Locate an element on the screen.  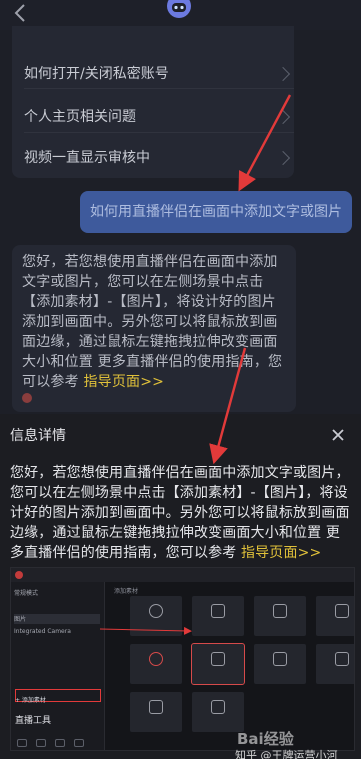
user-message-bubble: 如何用直播伴侣在画面中添加文字或图片 is located at coordinates (216, 212).